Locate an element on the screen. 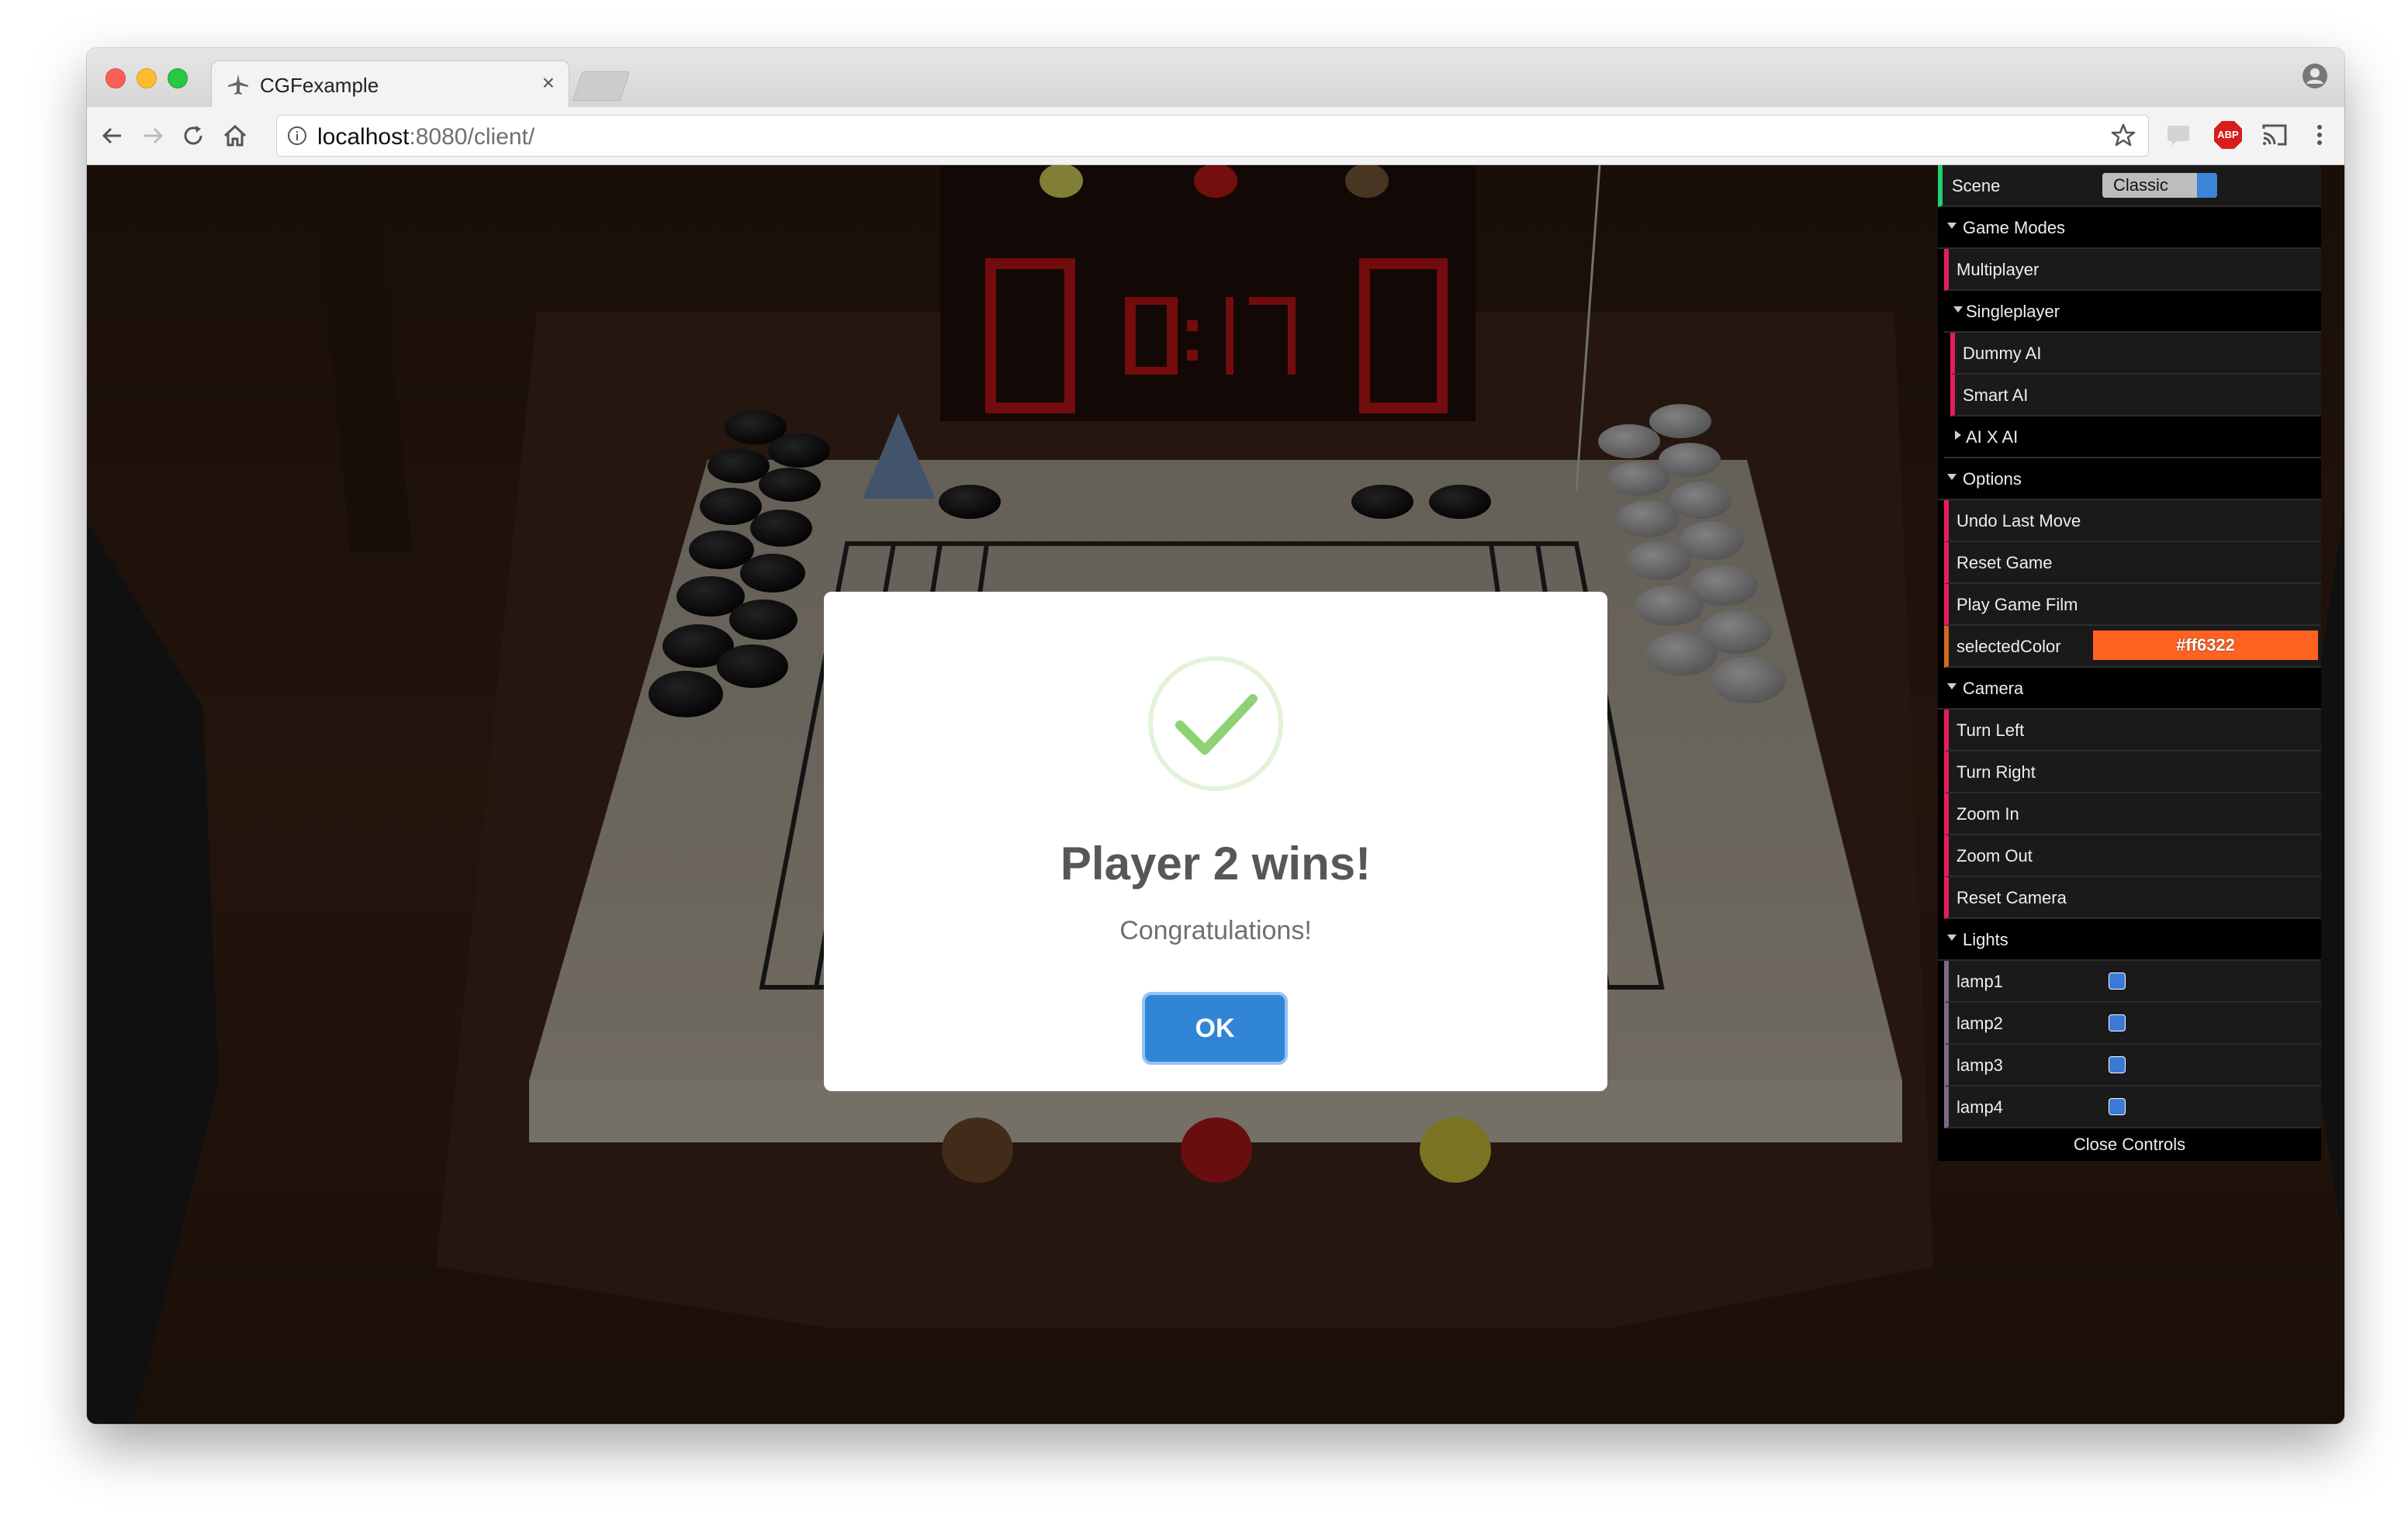 Image resolution: width=2408 pixels, height=1534 pixels. lamp4-checkbox is located at coordinates (2117, 1106).